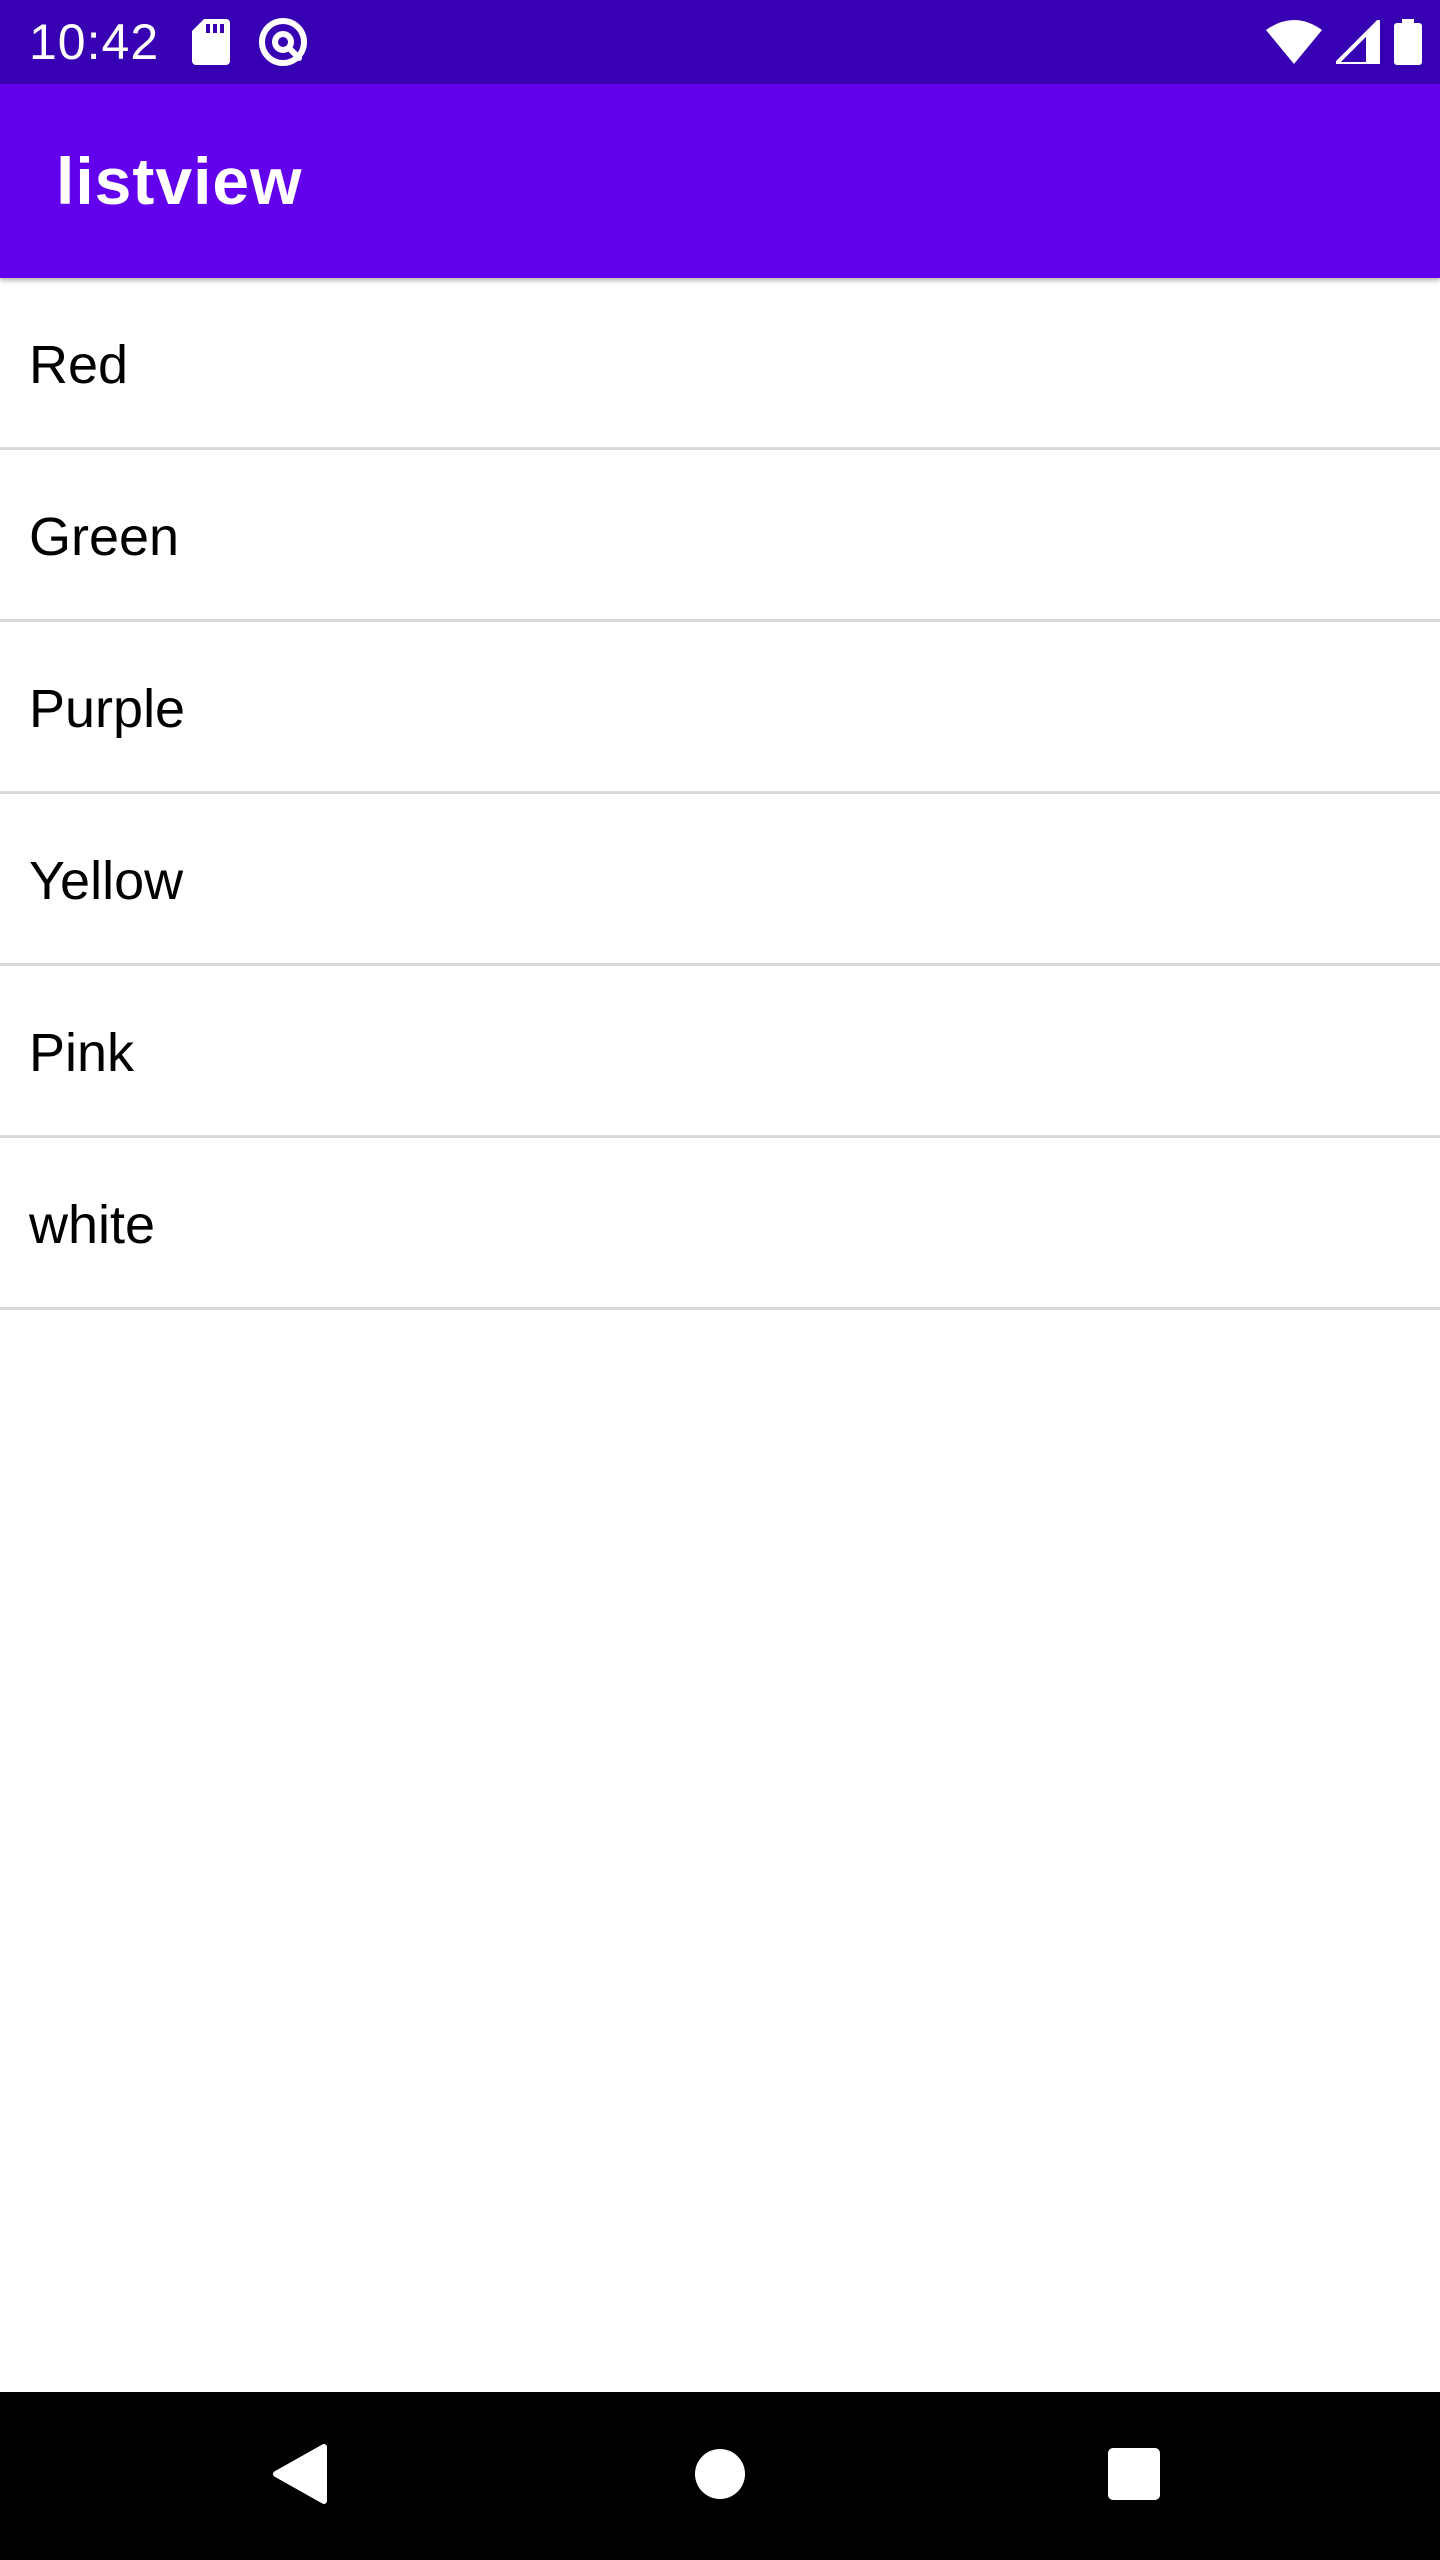  What do you see at coordinates (104, 537) in the screenshot?
I see `list-item-label: Green` at bounding box center [104, 537].